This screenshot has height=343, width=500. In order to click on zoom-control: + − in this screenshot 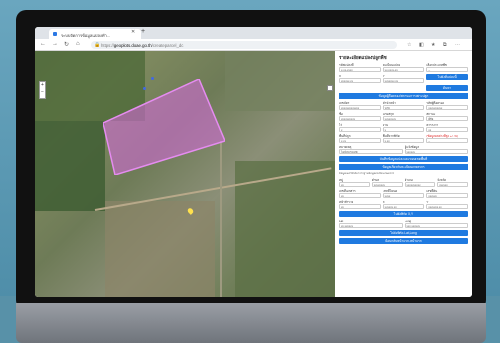, I will do `click(42, 90)`.